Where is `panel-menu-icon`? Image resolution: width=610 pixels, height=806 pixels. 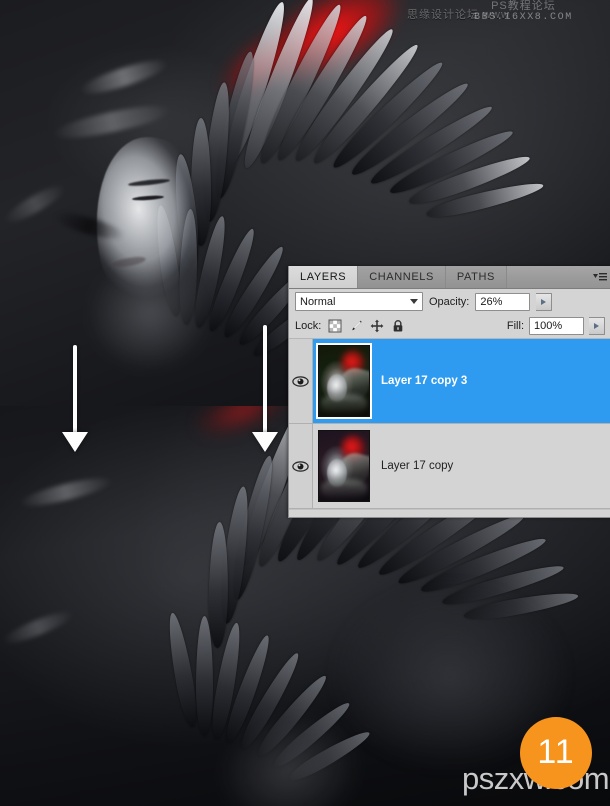 panel-menu-icon is located at coordinates (600, 277).